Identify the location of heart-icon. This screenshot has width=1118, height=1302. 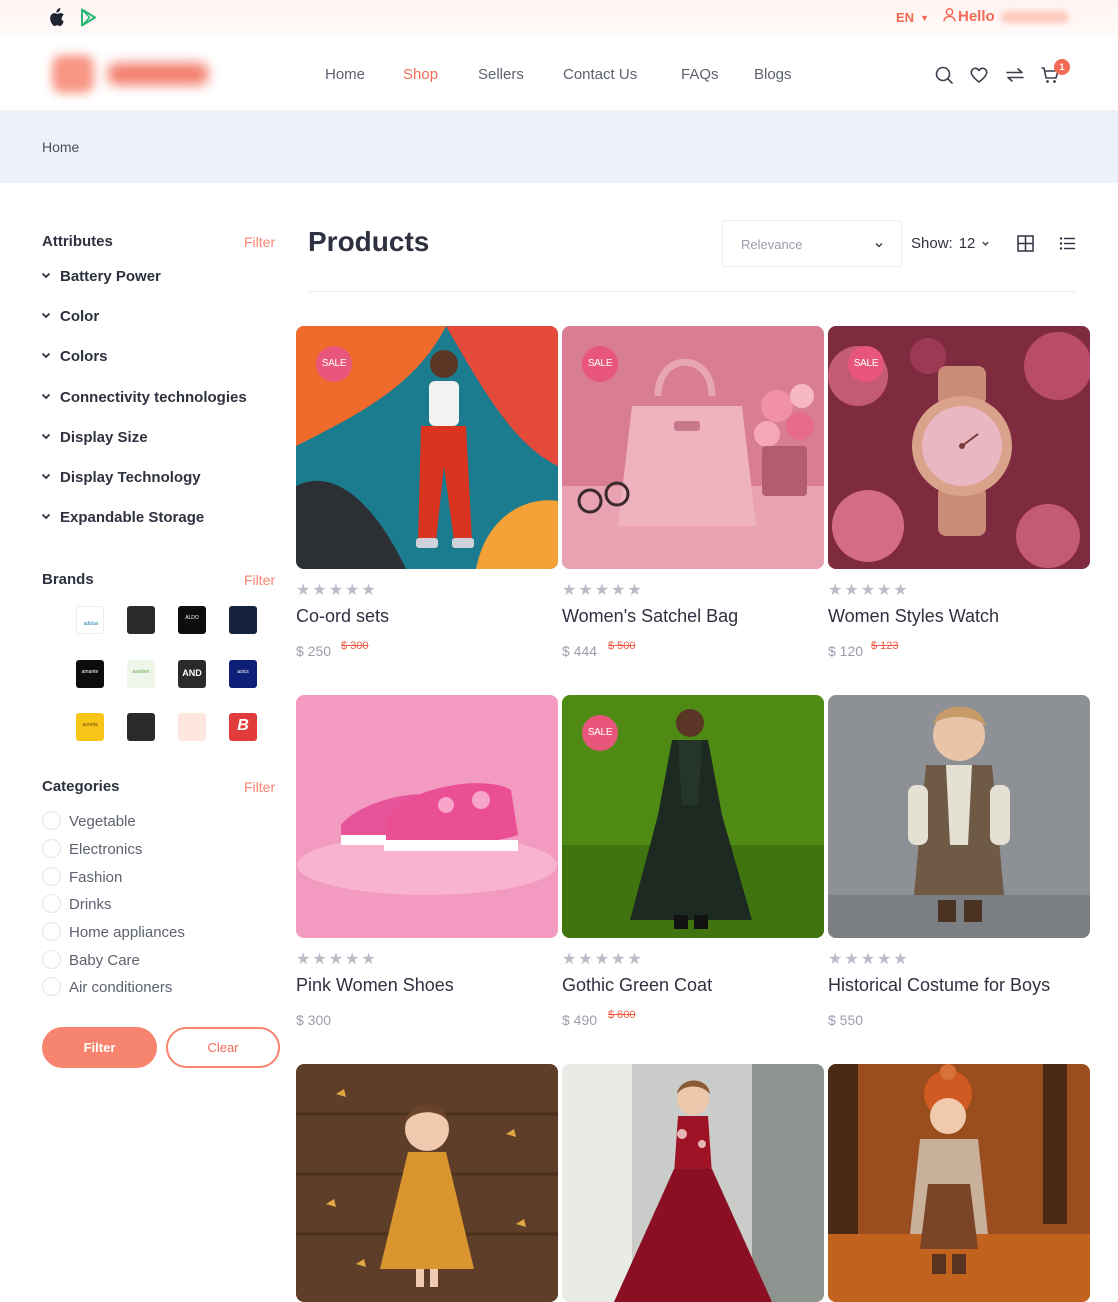
(979, 75).